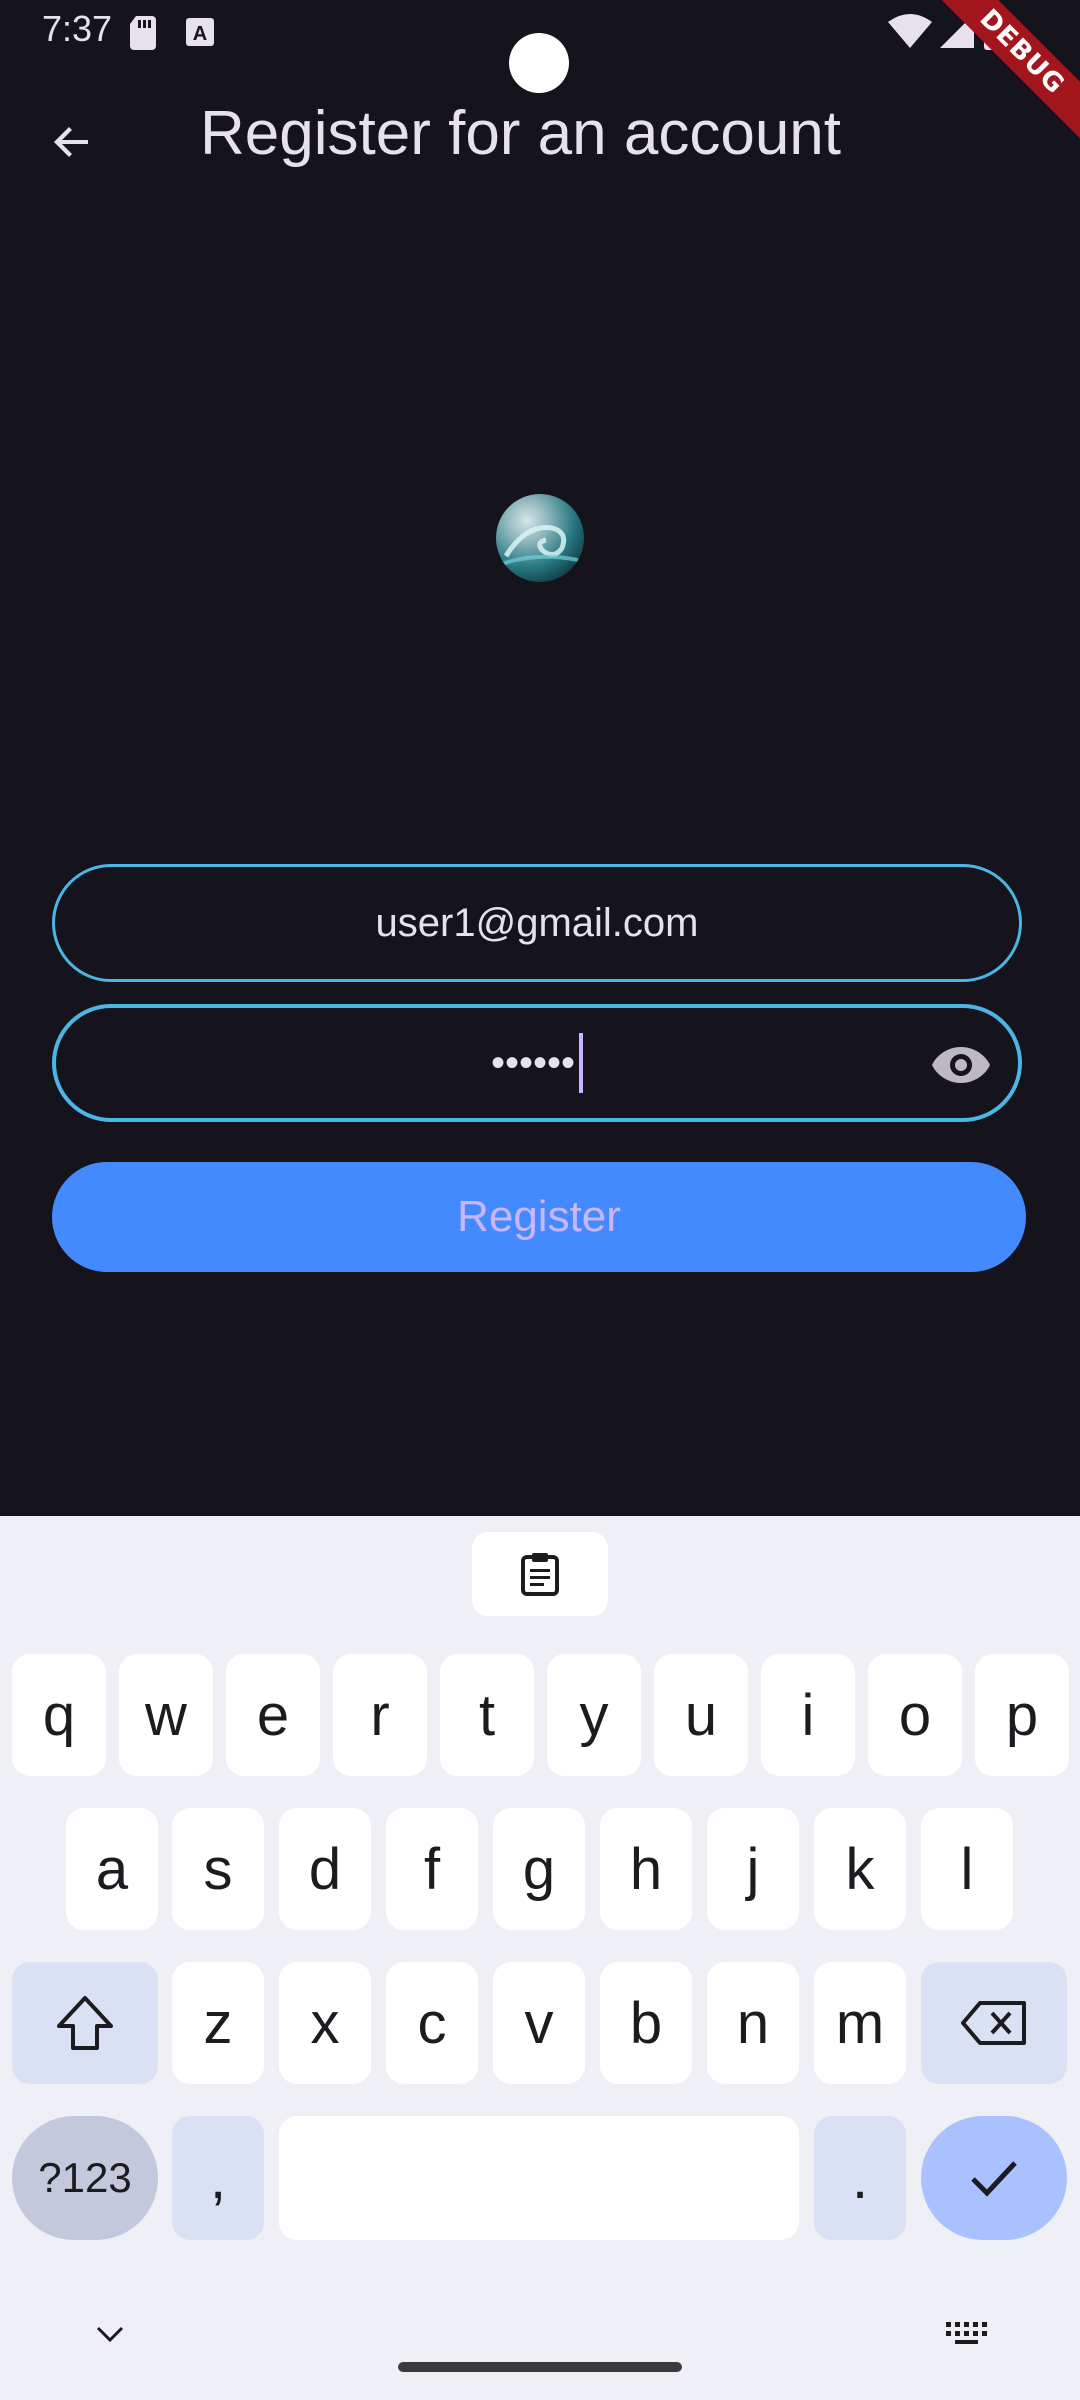 This screenshot has height=2400, width=1080. I want to click on key-c: c, so click(432, 2023).